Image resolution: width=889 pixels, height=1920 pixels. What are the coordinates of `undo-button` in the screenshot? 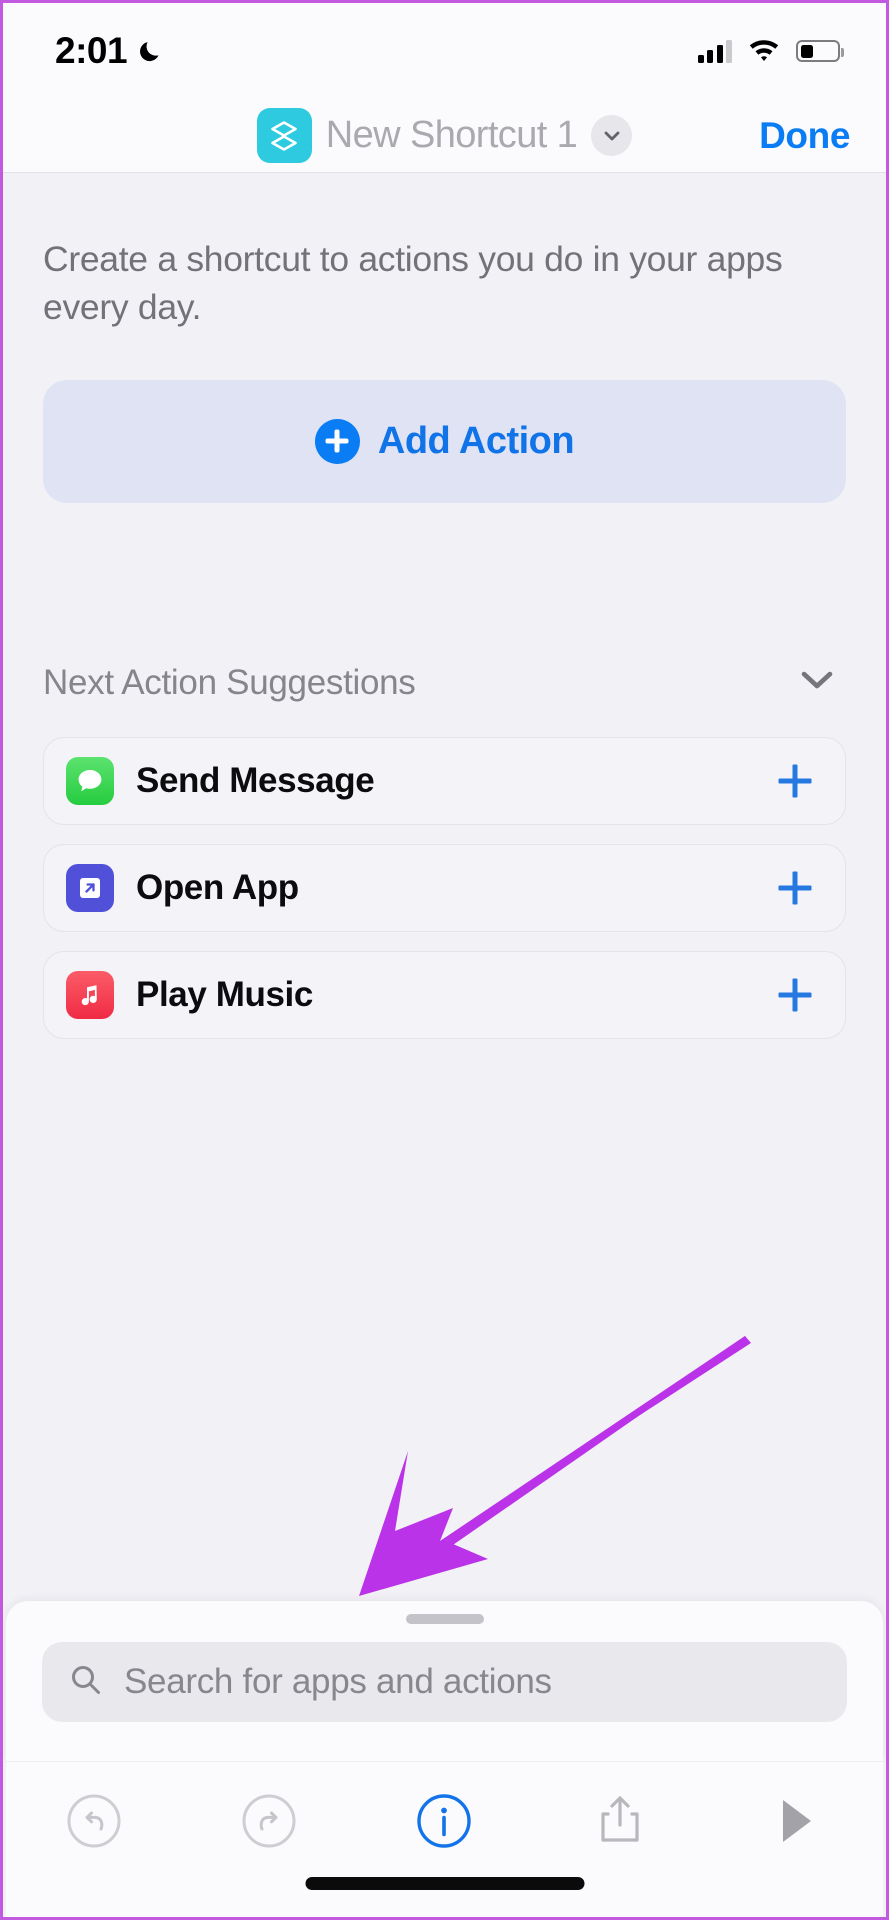 It's located at (94, 1821).